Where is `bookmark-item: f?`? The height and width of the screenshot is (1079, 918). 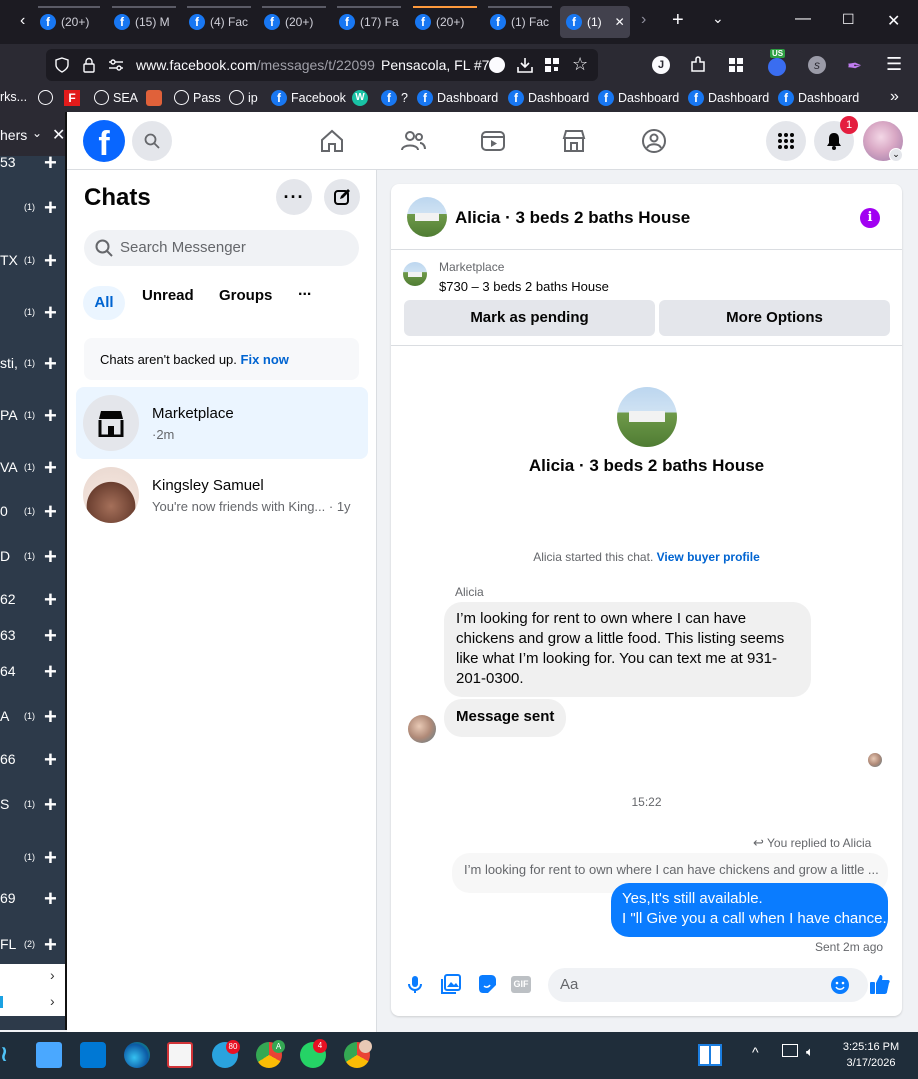 bookmark-item: f? is located at coordinates (394, 98).